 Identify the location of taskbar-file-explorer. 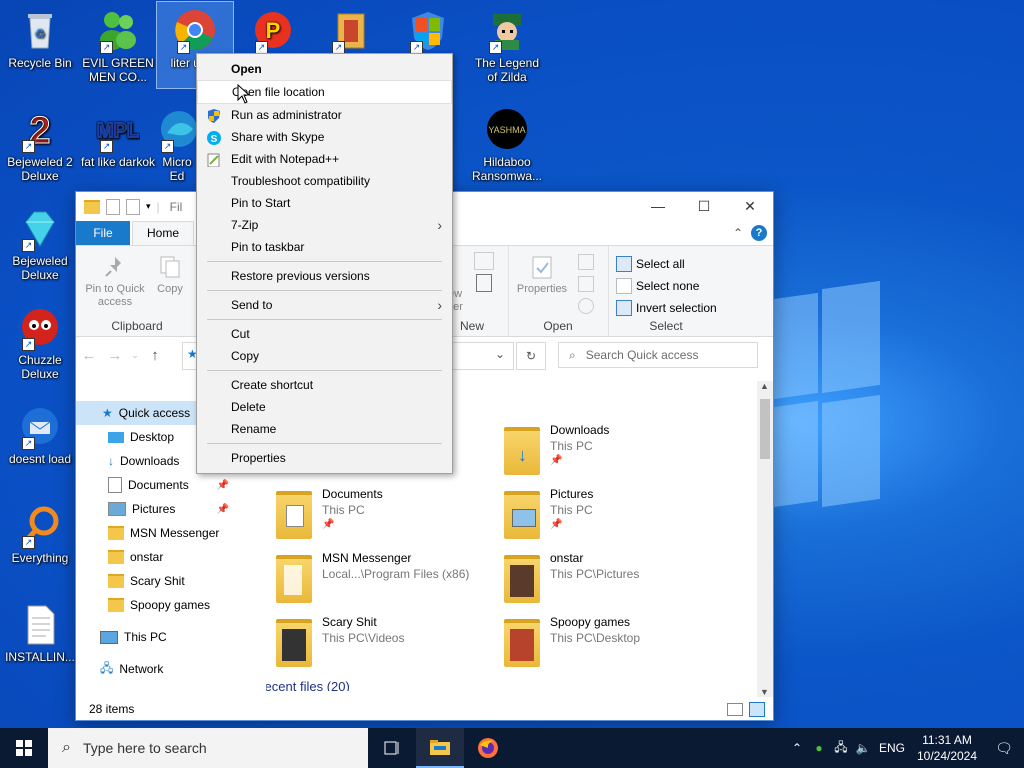
(440, 748).